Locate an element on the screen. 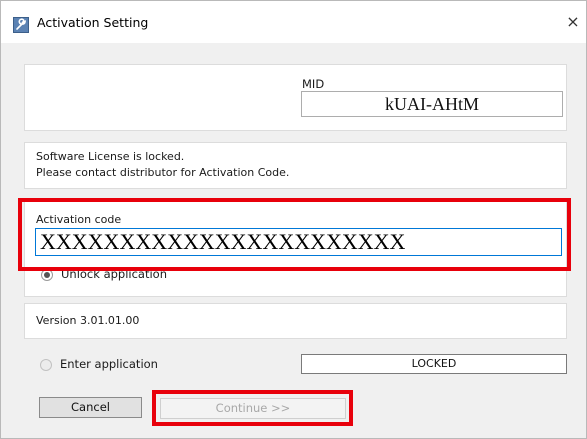  enter-application-label: Enter application is located at coordinates (109, 364).